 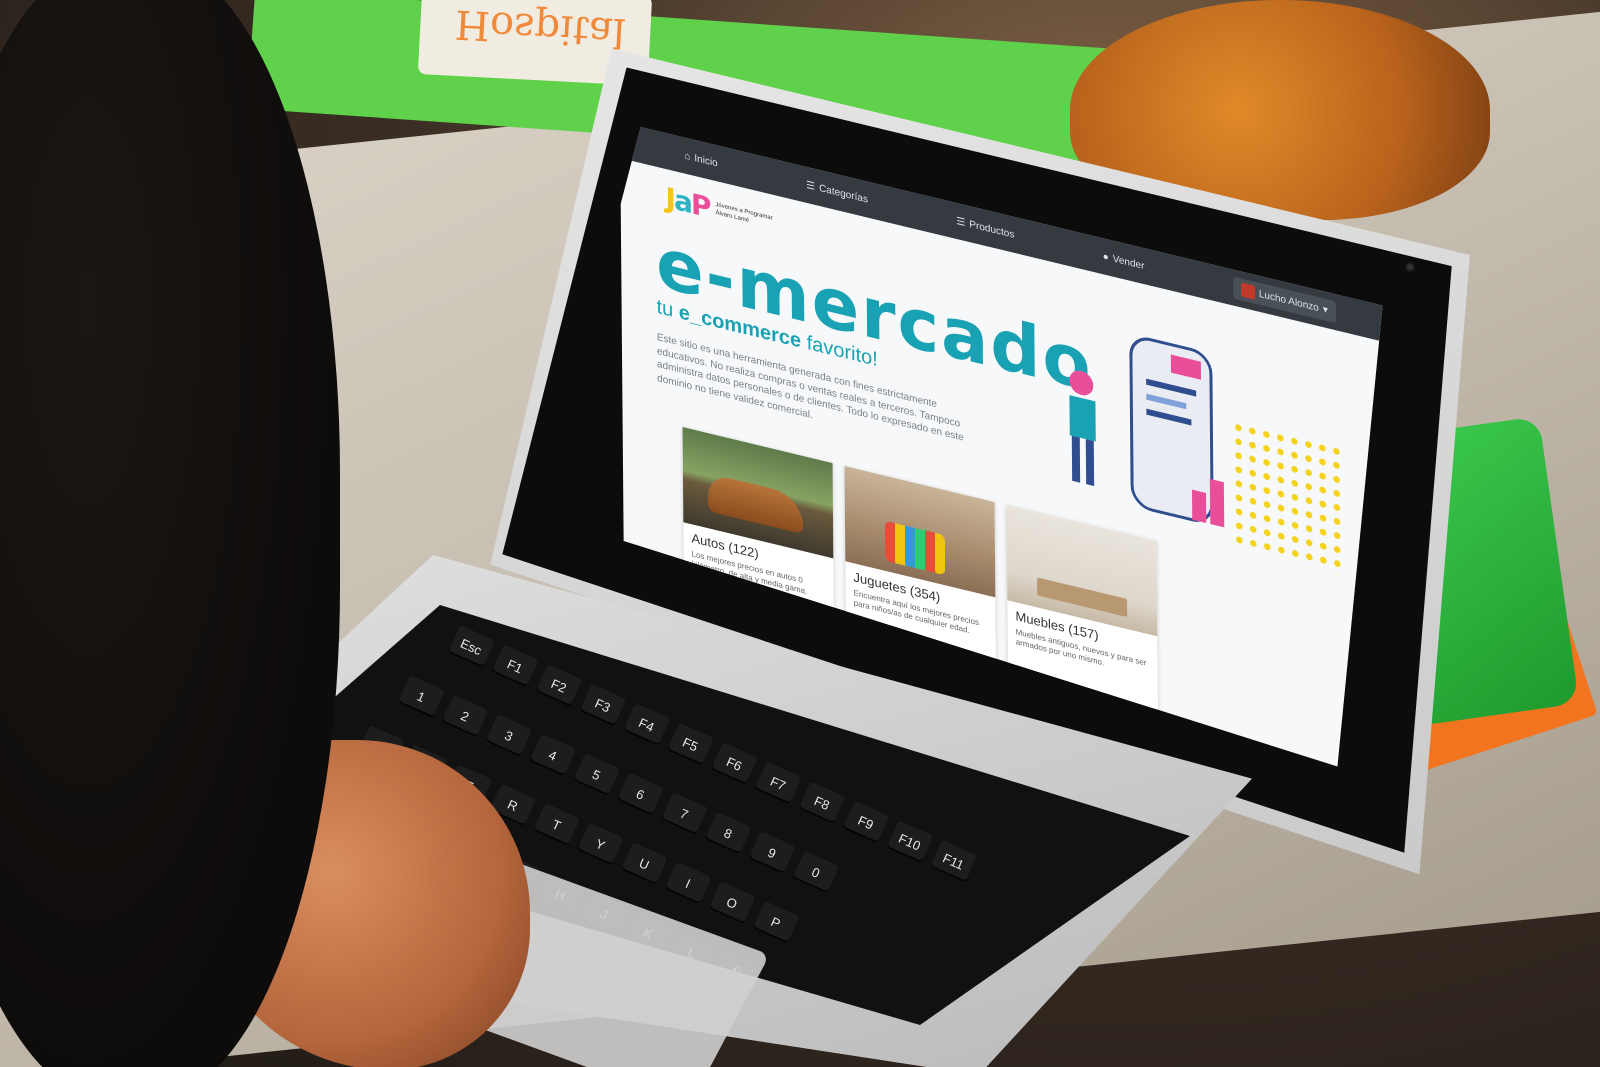 I want to click on user-name: Lucho Alonzo, so click(x=1288, y=301).